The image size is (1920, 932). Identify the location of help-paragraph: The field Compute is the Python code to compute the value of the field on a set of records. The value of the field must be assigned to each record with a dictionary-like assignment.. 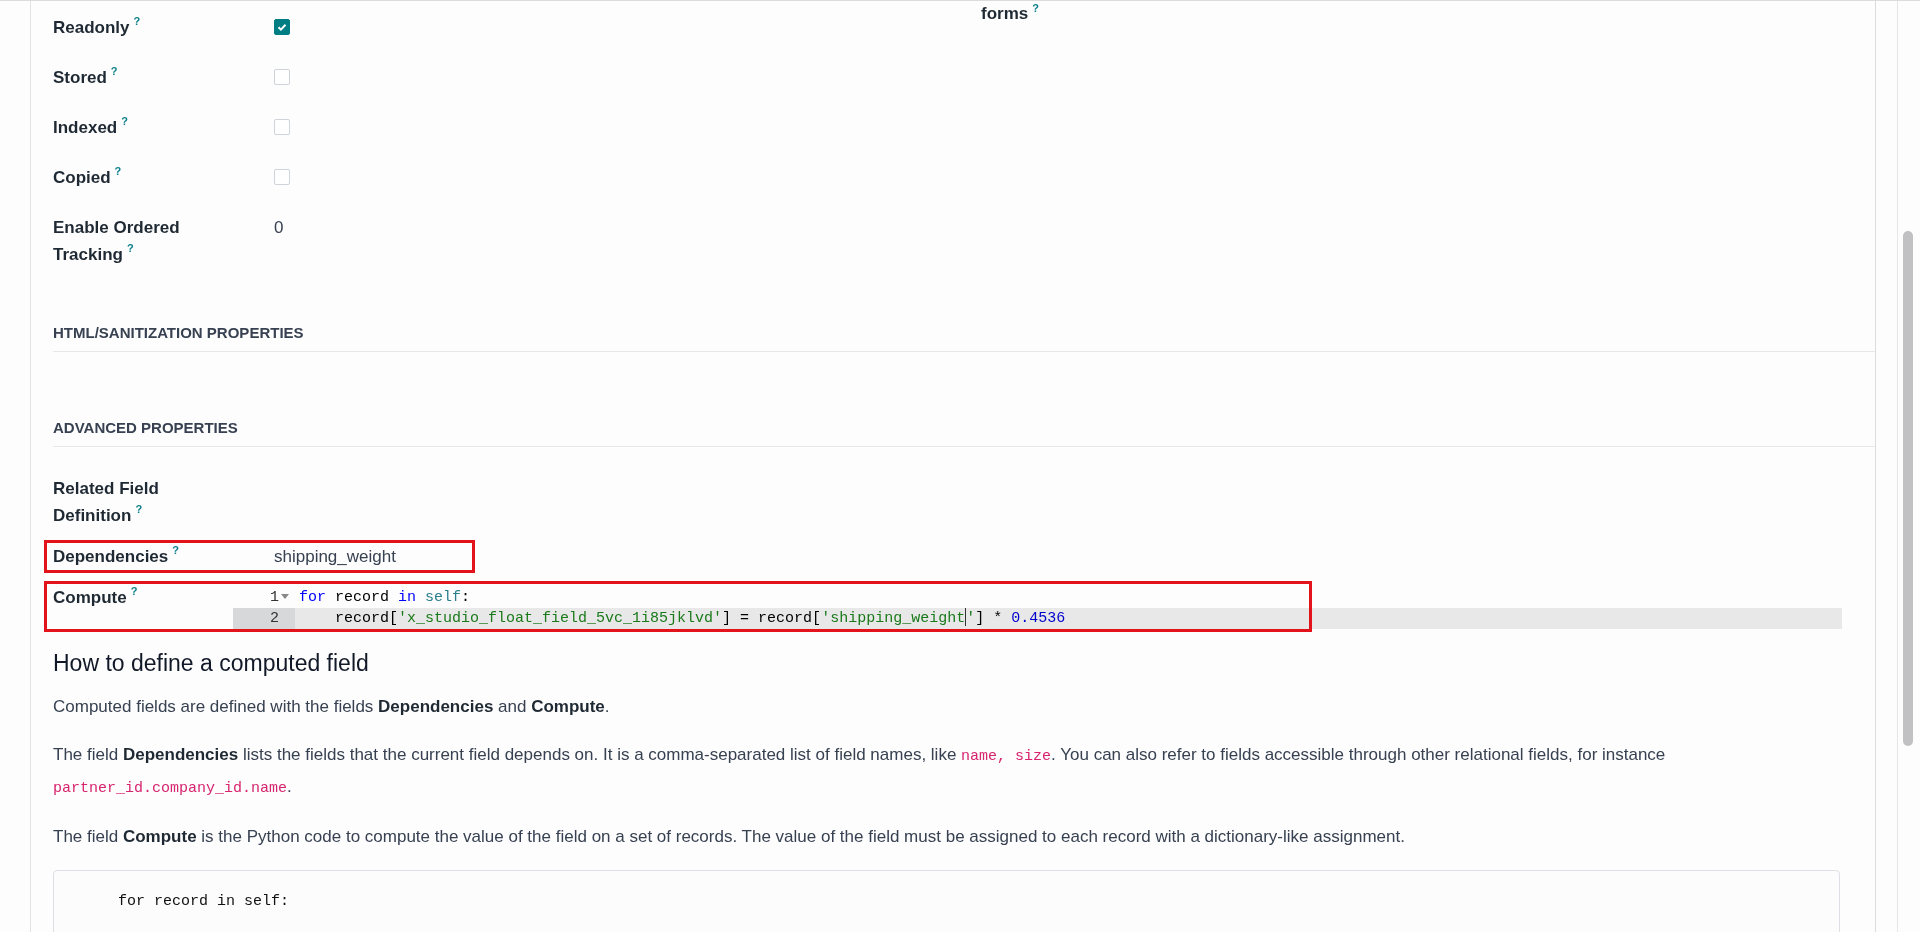
(729, 837).